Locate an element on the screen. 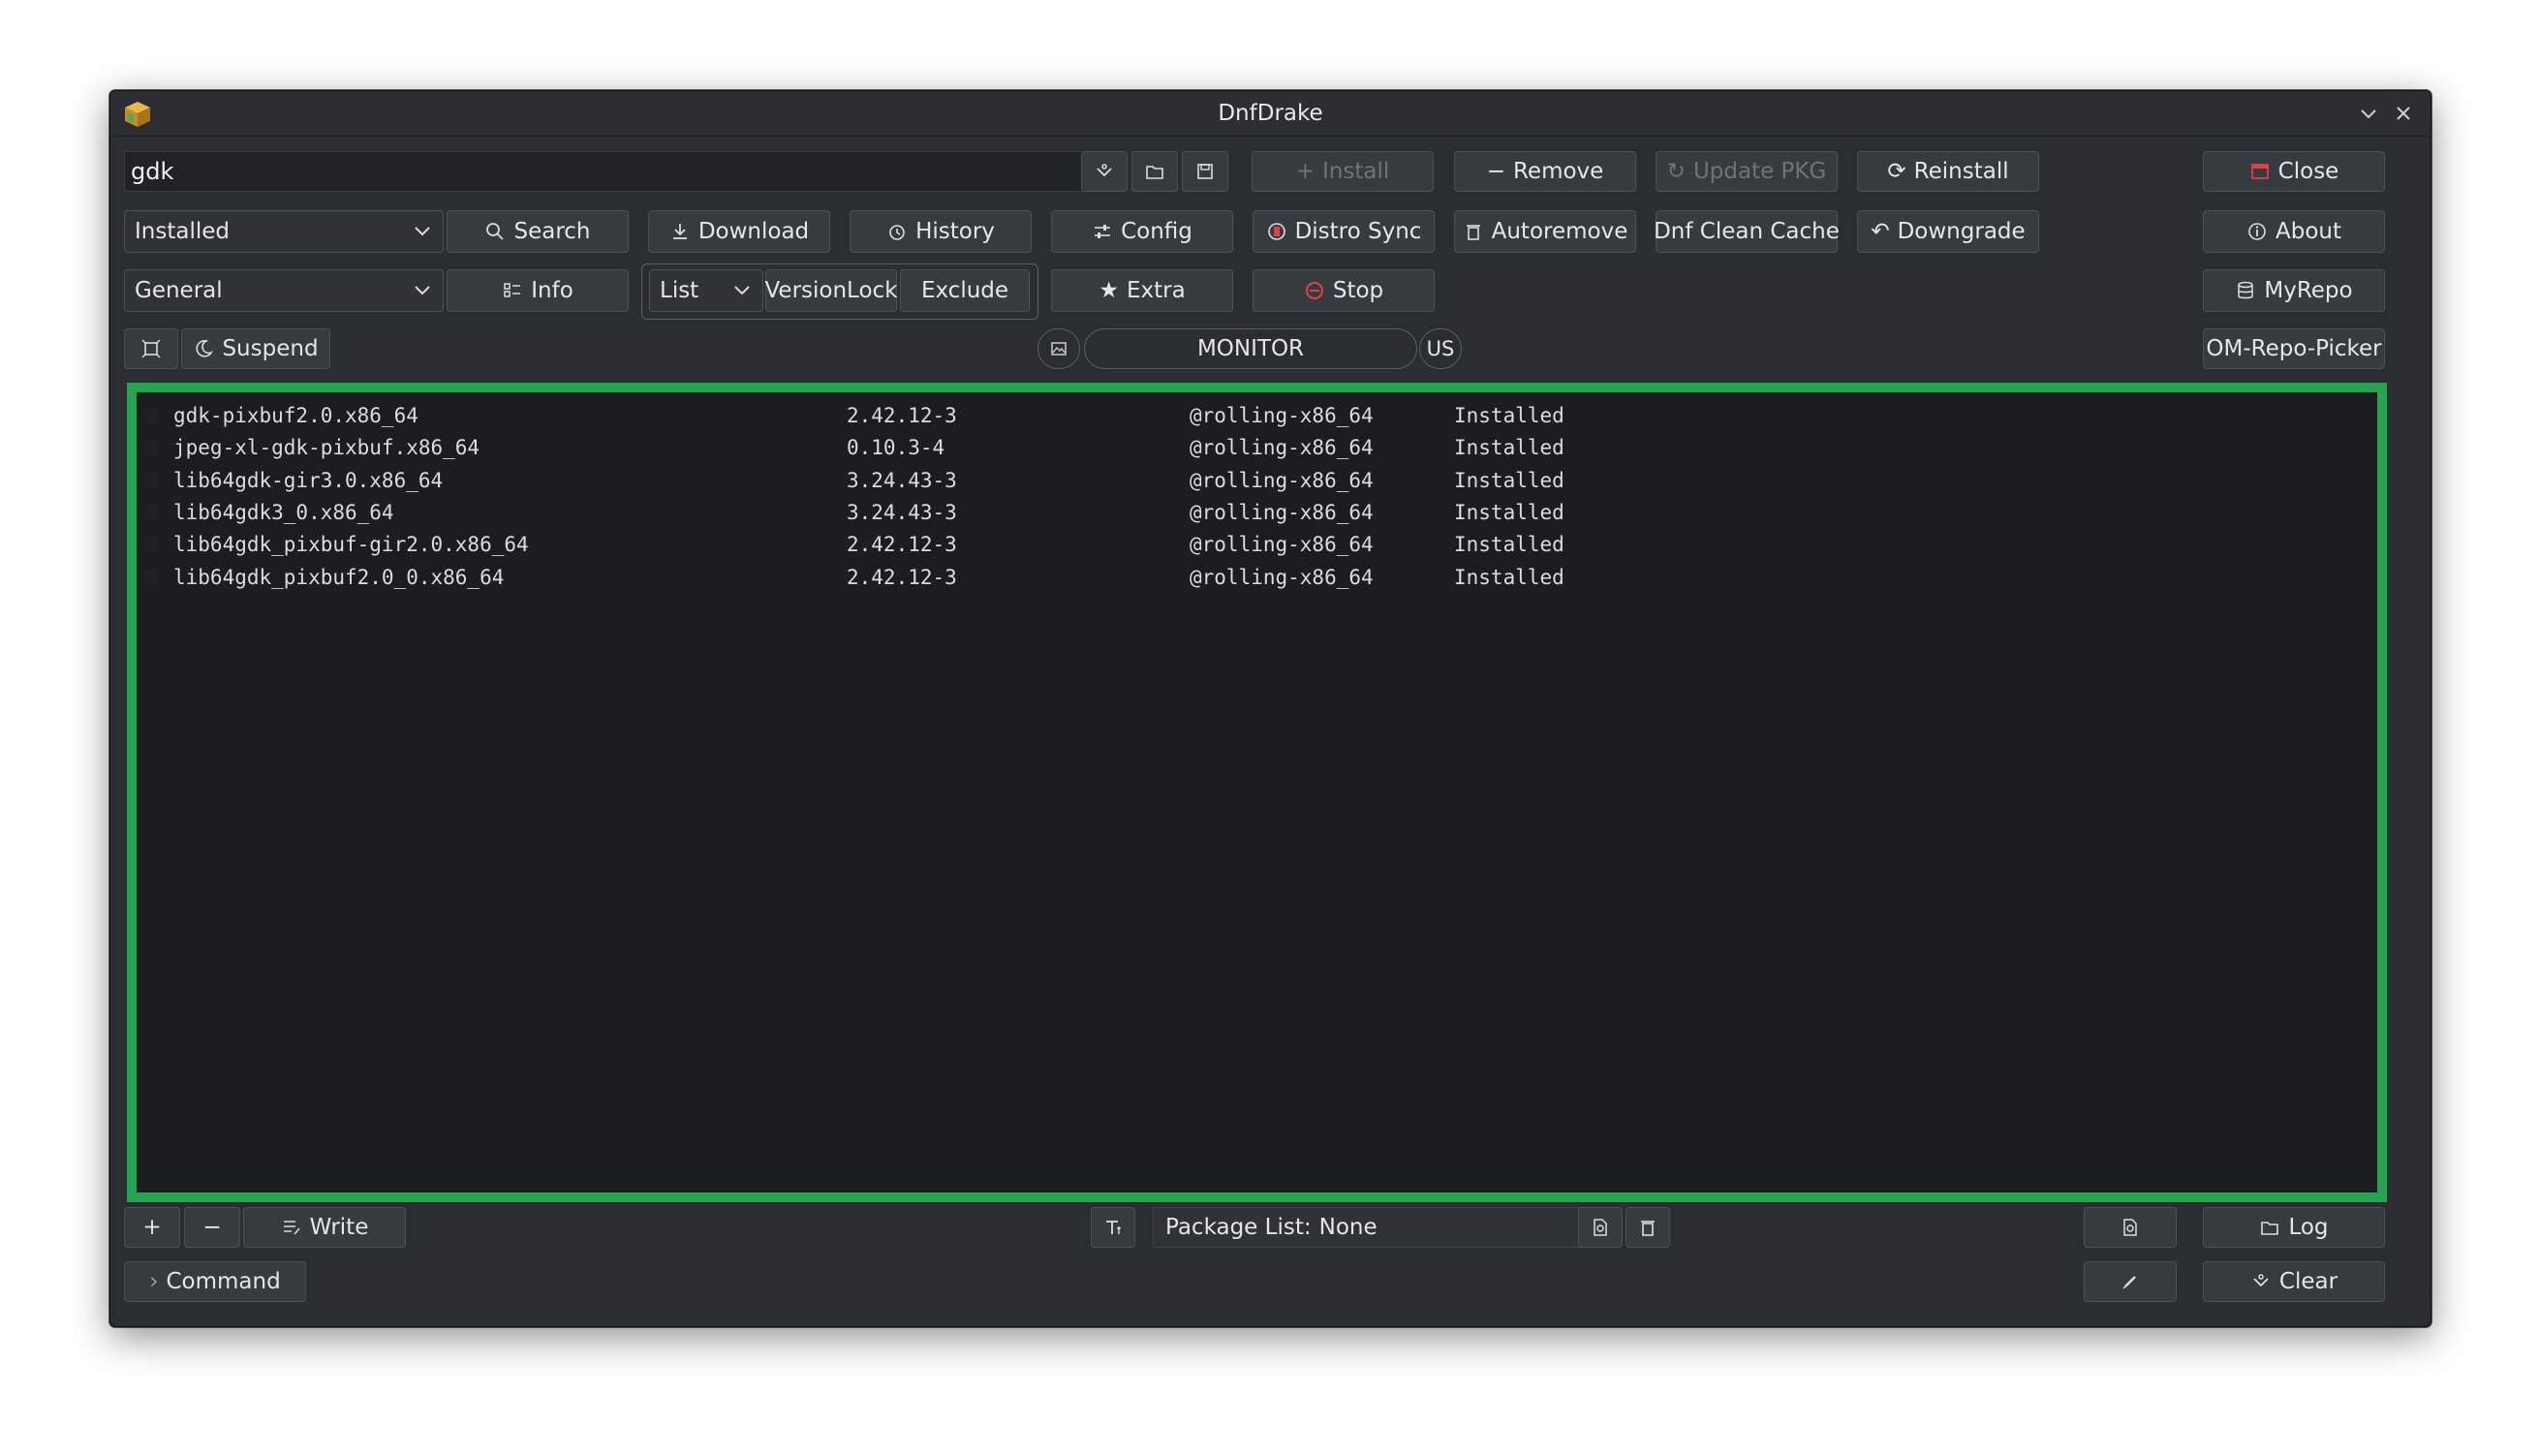 This screenshot has height=1456, width=2539. config-button: Config is located at coordinates (1142, 231).